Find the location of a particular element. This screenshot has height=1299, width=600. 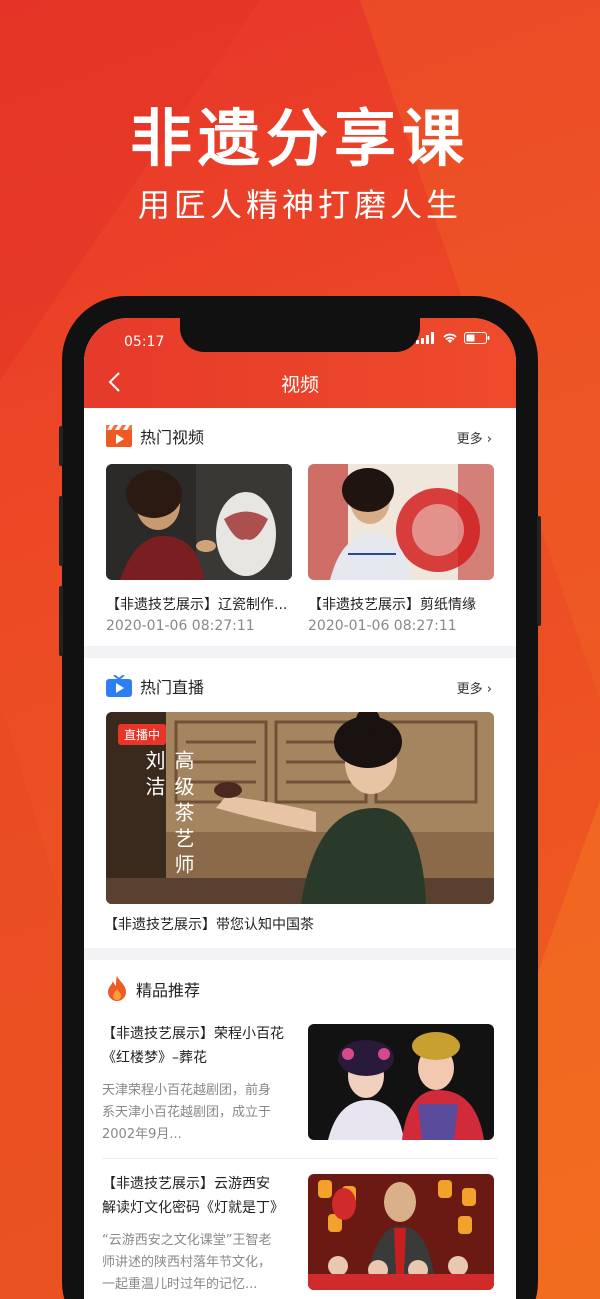

hot-videos-header: 热门视频 is located at coordinates (155, 436).